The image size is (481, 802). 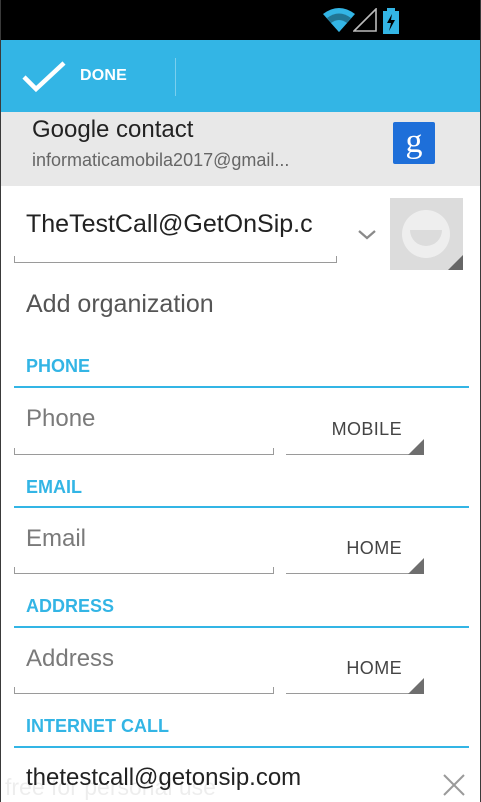 I want to click on add-organization-button: Add organization, so click(x=120, y=304).